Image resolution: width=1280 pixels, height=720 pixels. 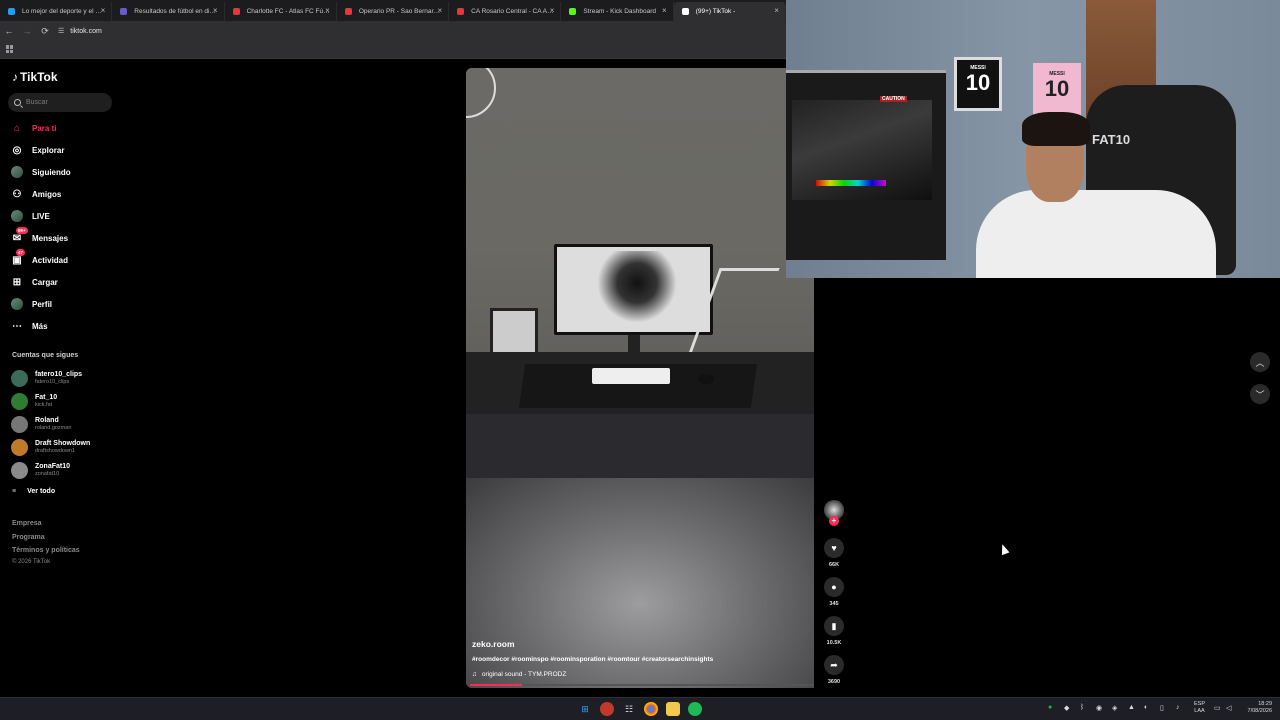 I want to click on tray-language: ESP LAA, so click(x=1199, y=708).